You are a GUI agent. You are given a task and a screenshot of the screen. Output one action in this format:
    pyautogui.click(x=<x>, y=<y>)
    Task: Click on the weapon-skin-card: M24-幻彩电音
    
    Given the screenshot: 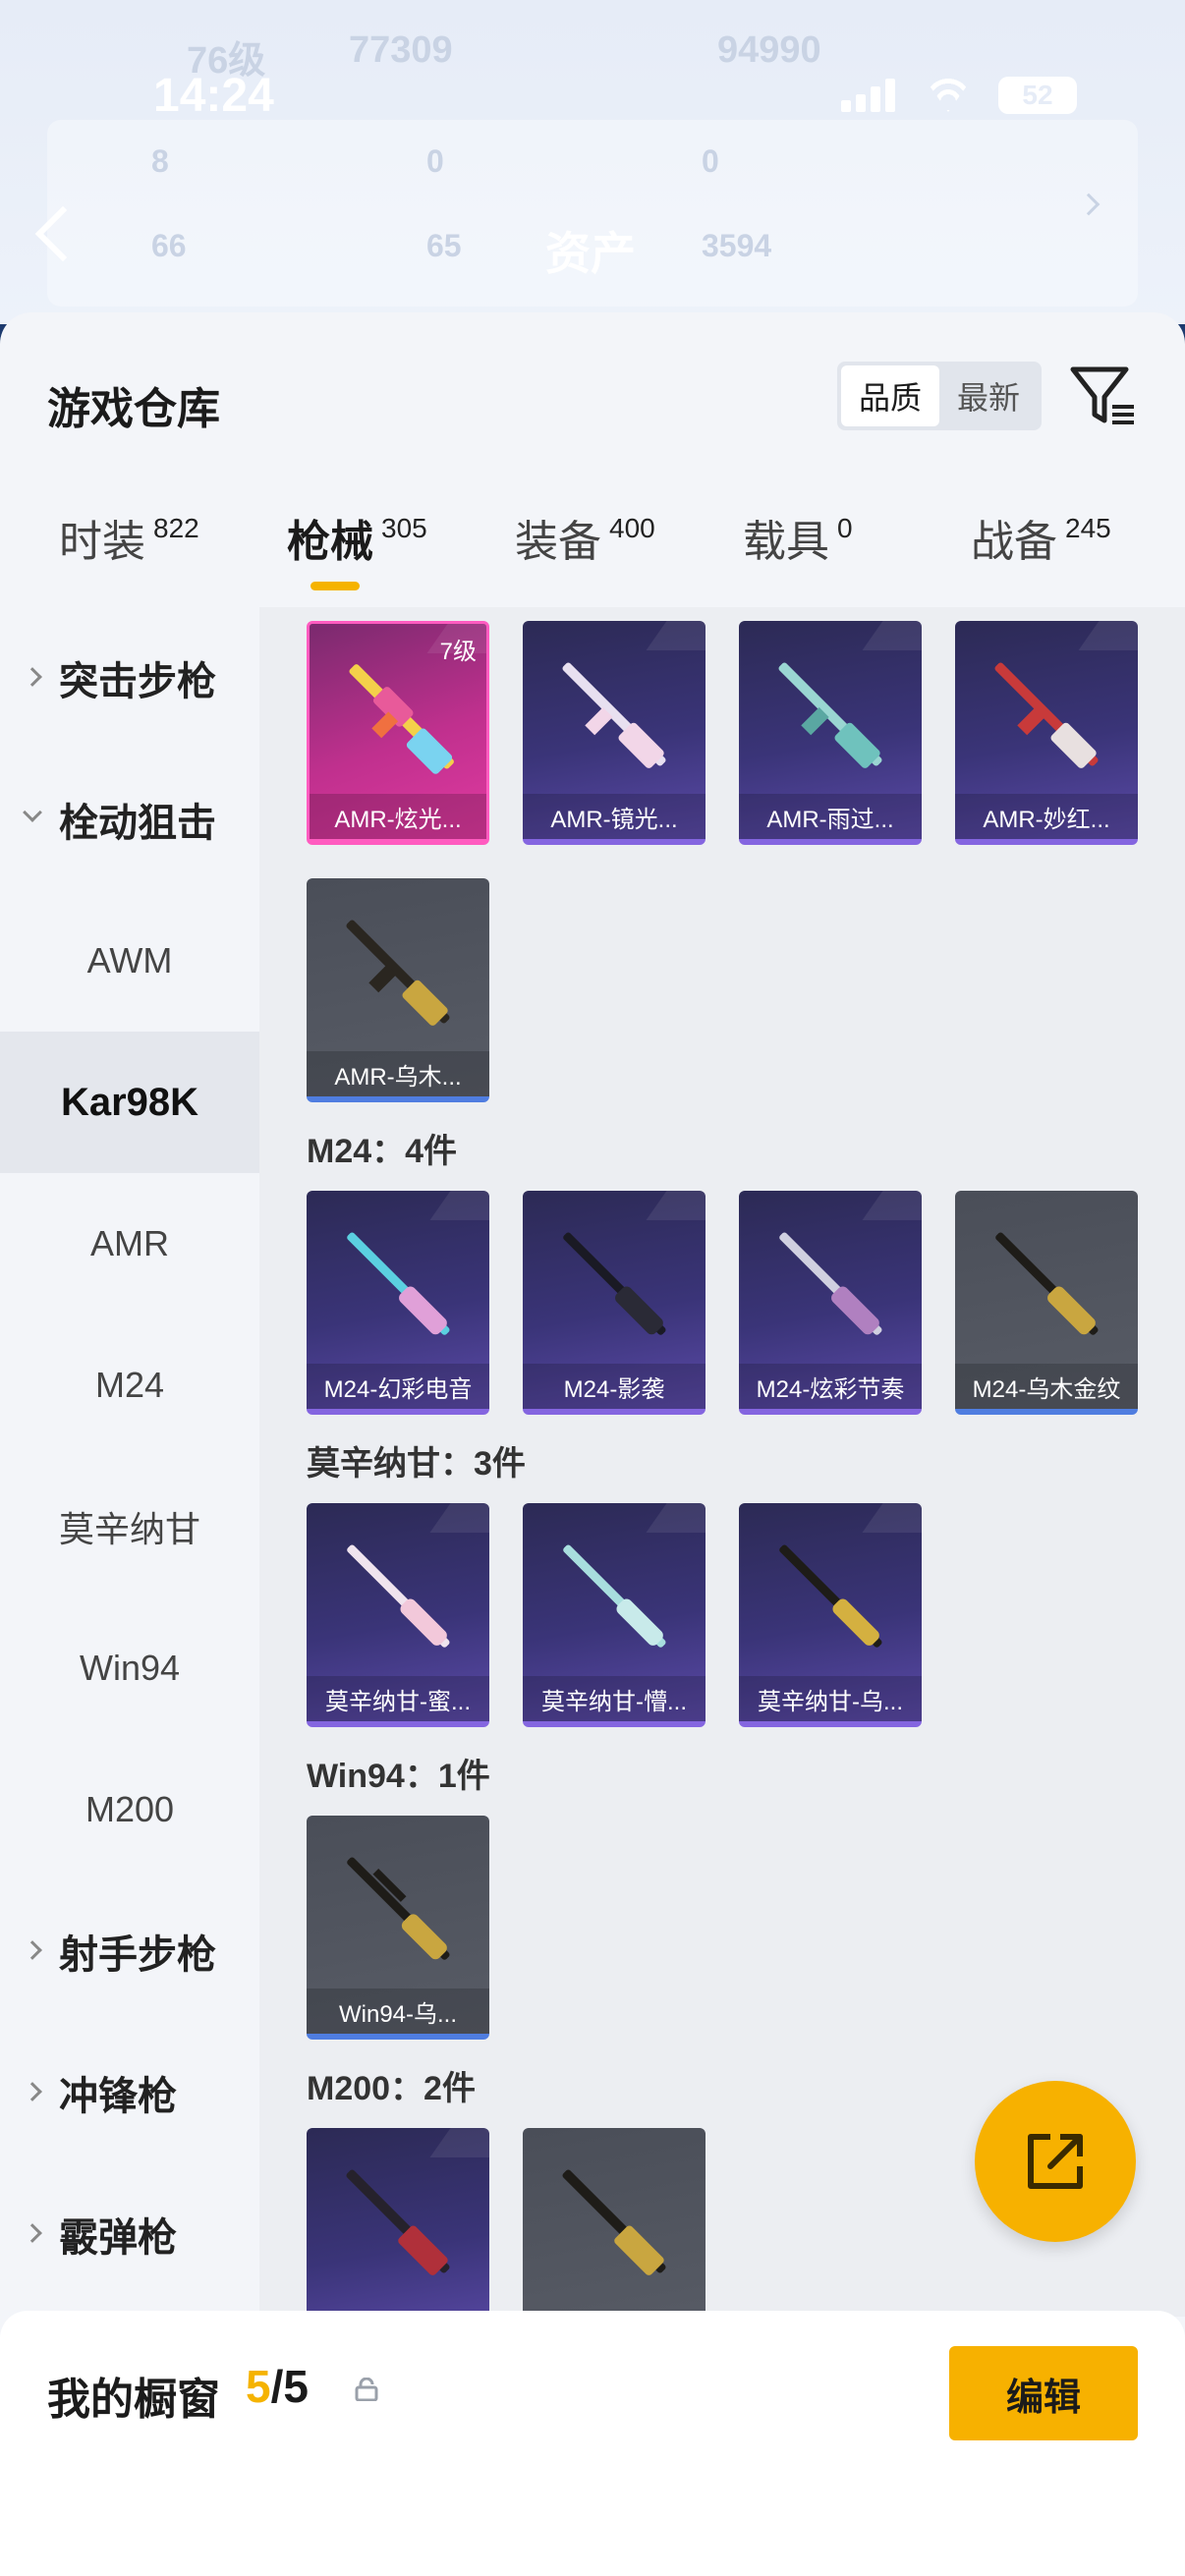 What is the action you would take?
    pyautogui.click(x=398, y=1303)
    